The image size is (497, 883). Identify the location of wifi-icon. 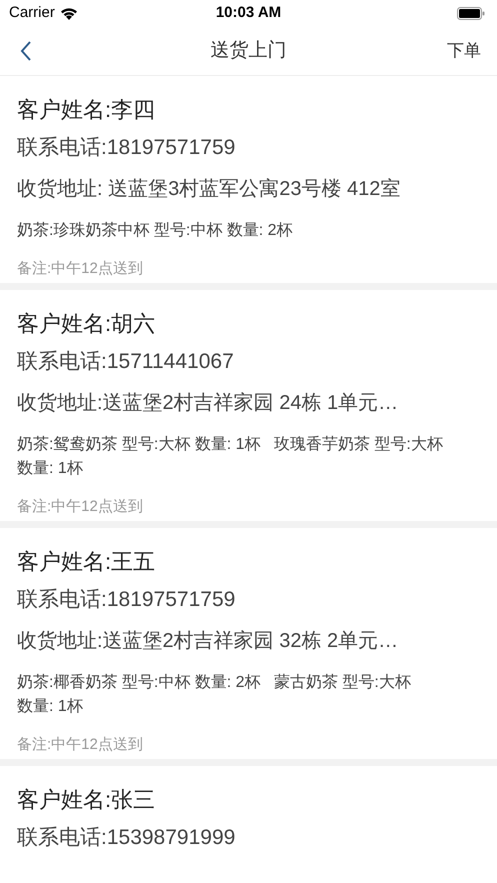
(69, 13).